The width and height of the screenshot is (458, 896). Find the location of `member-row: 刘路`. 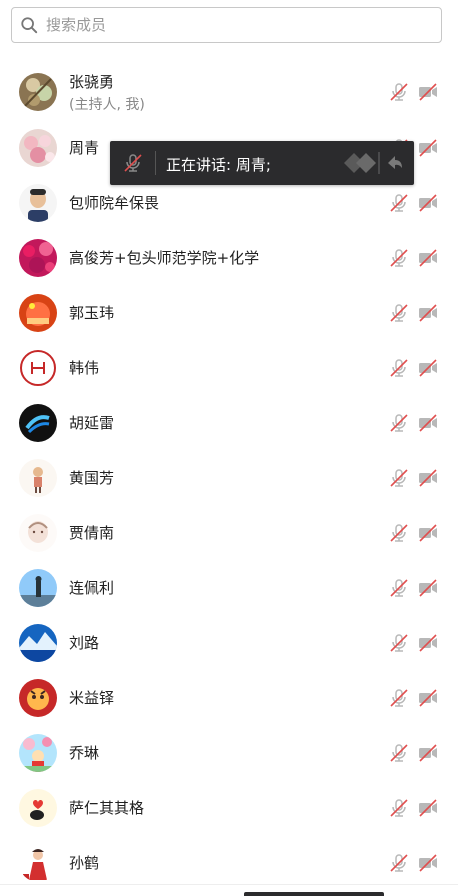

member-row: 刘路 is located at coordinates (229, 642).